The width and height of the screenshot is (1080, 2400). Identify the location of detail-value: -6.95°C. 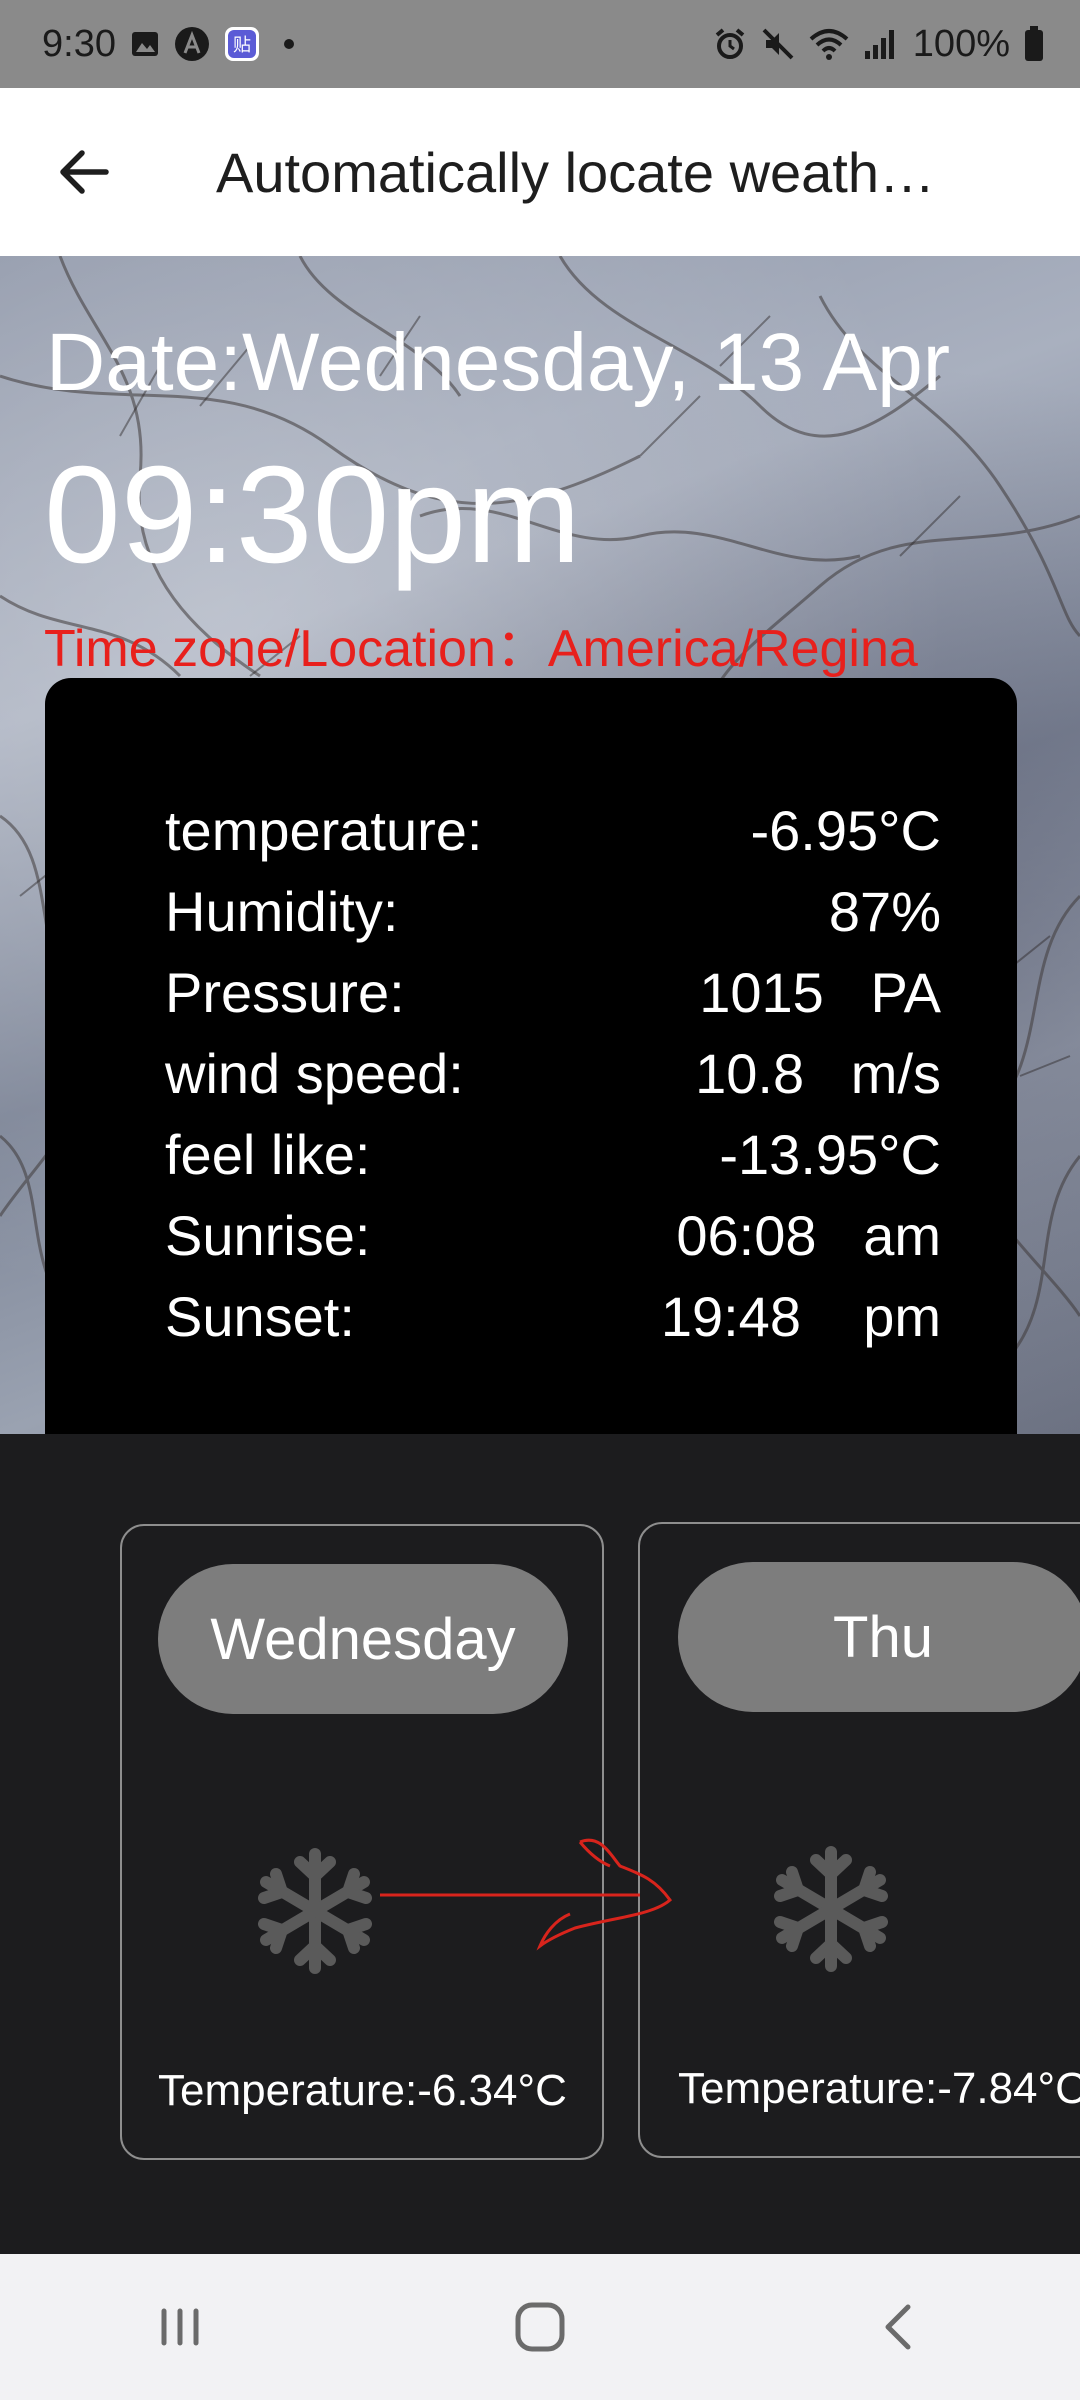
(845, 830).